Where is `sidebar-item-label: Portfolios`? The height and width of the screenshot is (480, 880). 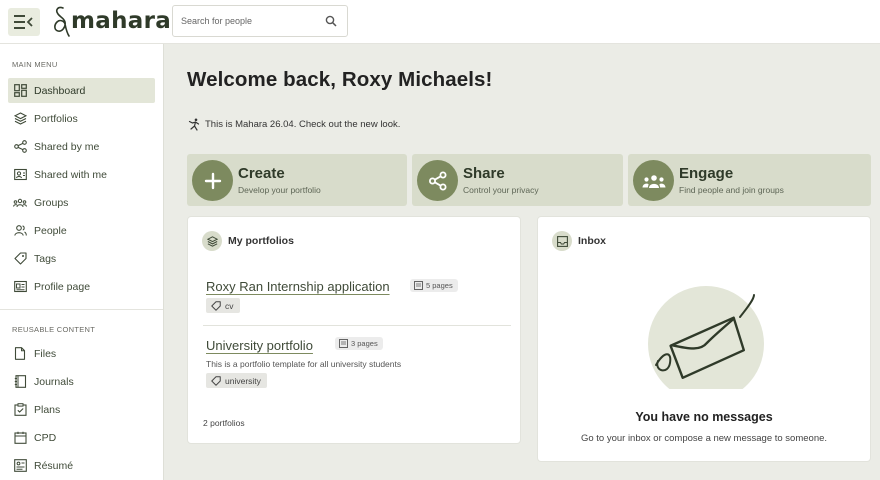 sidebar-item-label: Portfolios is located at coordinates (56, 118).